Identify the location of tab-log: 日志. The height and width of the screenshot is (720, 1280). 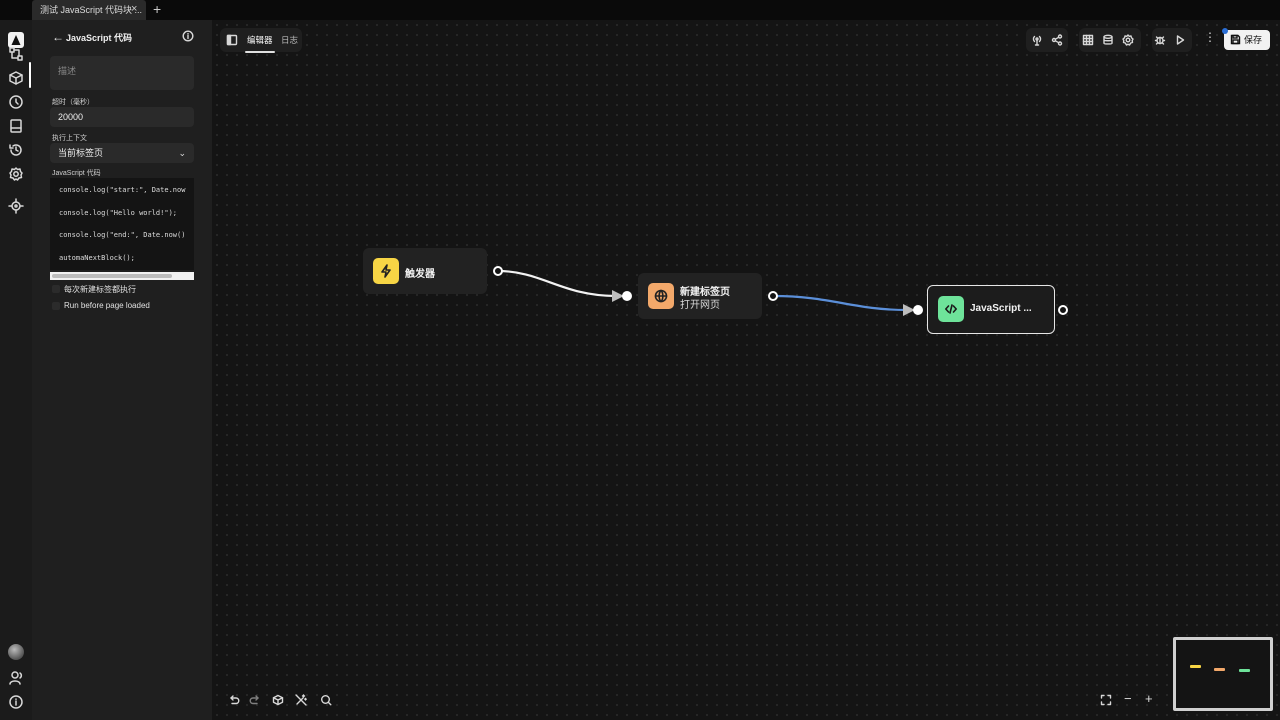
(289, 40).